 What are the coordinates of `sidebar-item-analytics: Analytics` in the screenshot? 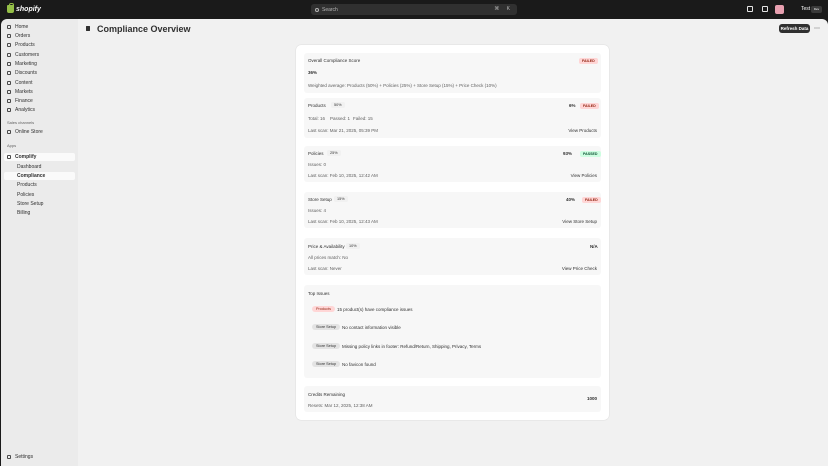 It's located at (39, 110).